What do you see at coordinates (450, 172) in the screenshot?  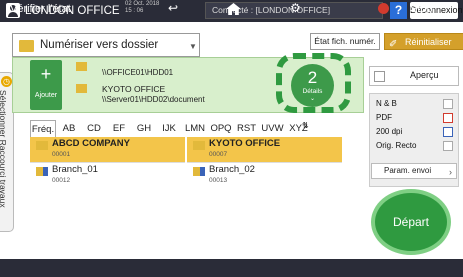 I see `chevron-right-icon: ›` at bounding box center [450, 172].